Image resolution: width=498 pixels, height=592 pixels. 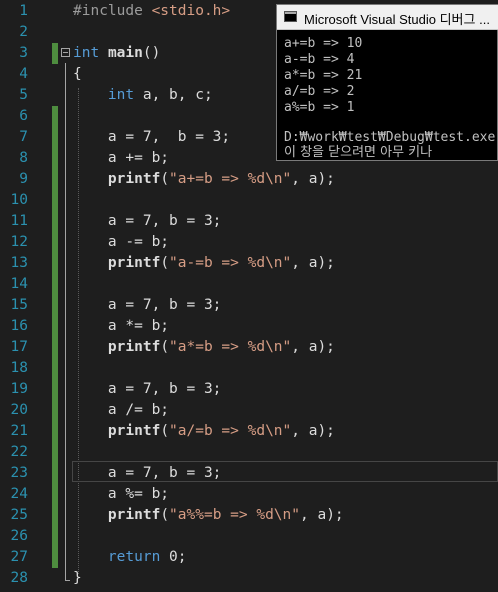 I want to click on line-number: 16, so click(x=19, y=326).